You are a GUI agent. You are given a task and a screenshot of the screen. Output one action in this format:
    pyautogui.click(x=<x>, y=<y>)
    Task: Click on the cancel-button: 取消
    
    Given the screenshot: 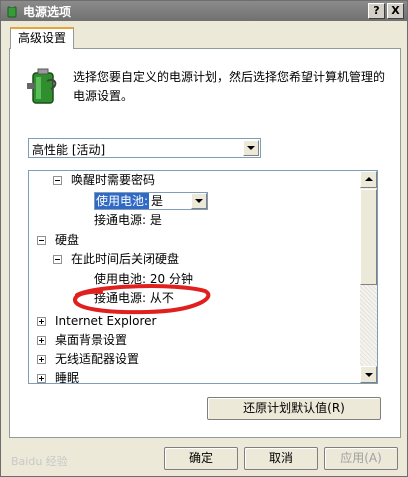 What is the action you would take?
    pyautogui.click(x=281, y=458)
    